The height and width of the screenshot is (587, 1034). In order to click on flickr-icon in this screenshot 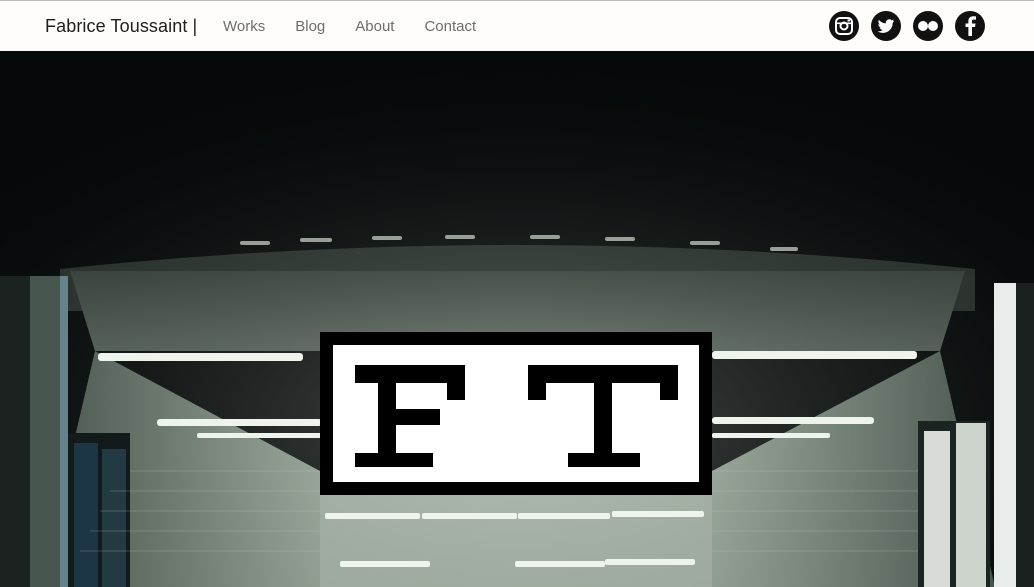, I will do `click(928, 26)`.